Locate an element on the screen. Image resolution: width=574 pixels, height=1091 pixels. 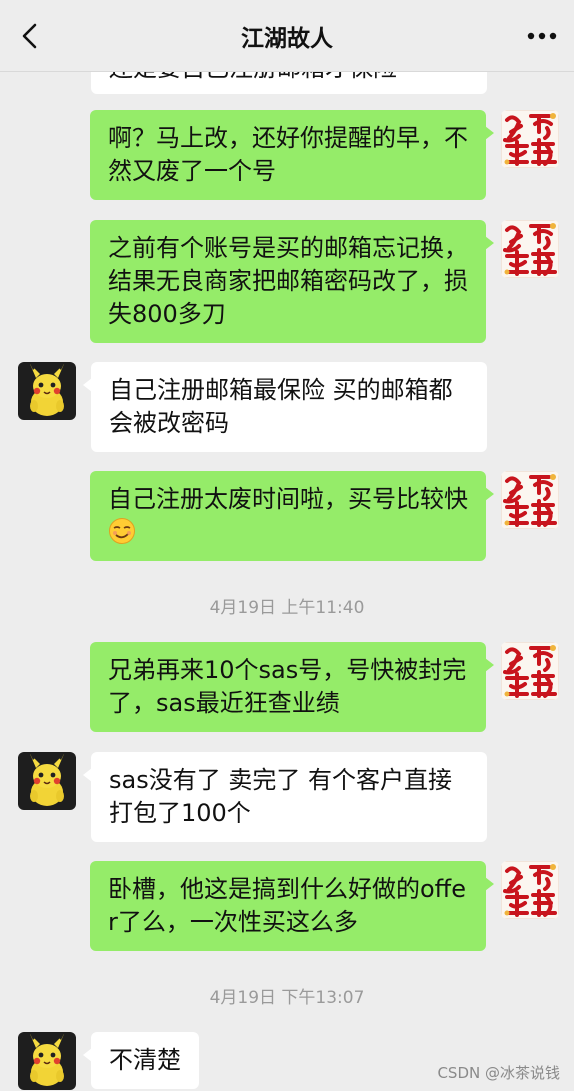
message-bubble: 不清楚 is located at coordinates (141, 1060).